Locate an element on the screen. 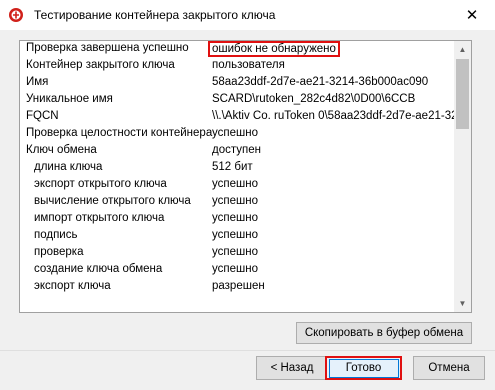 The height and width of the screenshot is (390, 495). result-key: вычисление открытого ключа is located at coordinates (112, 201).